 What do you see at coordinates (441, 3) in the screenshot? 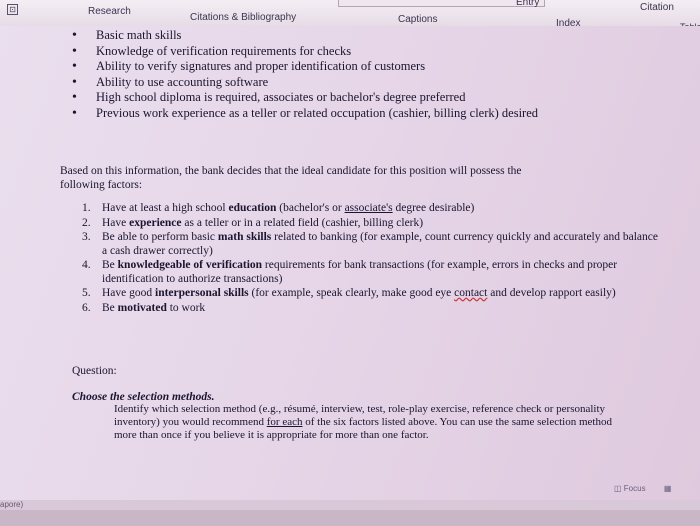
I see `ribbon-group-edge` at bounding box center [441, 3].